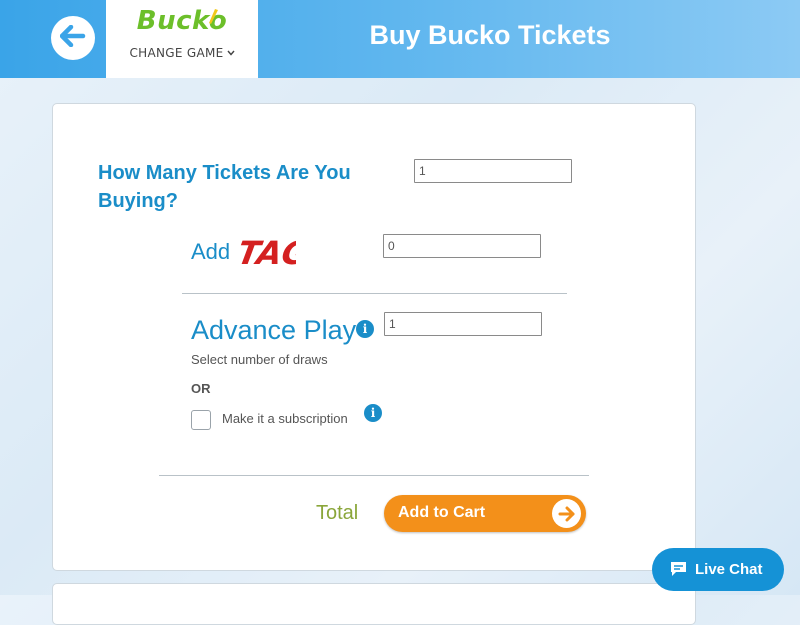  Describe the element at coordinates (176, 53) in the screenshot. I see `change-game-label: CHANGE GAME` at that location.